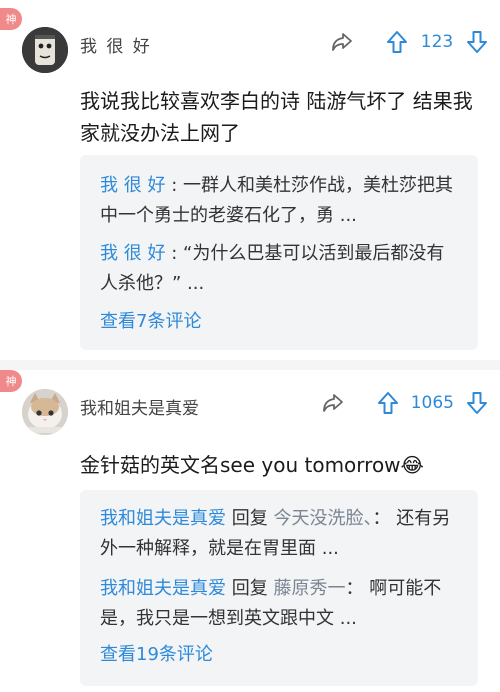  What do you see at coordinates (250, 365) in the screenshot?
I see `comment-divider` at bounding box center [250, 365].